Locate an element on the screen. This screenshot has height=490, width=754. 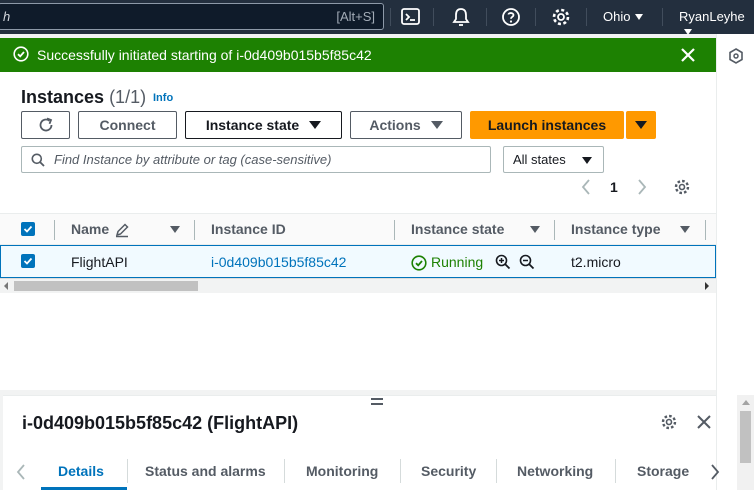
column-header-name: Name is located at coordinates (90, 229).